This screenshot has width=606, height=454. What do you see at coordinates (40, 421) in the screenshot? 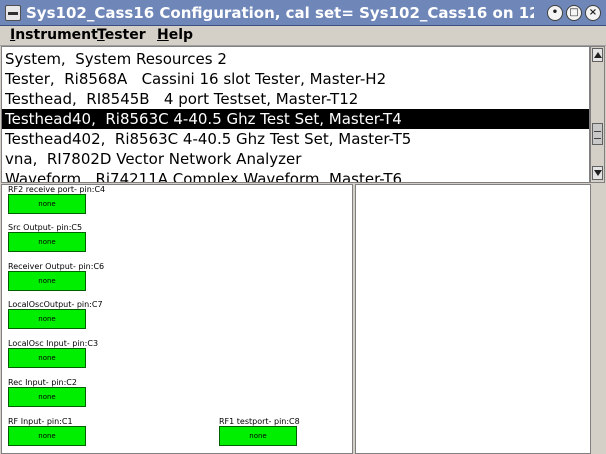
I see `pin-label: RF Input- pin:C1` at bounding box center [40, 421].